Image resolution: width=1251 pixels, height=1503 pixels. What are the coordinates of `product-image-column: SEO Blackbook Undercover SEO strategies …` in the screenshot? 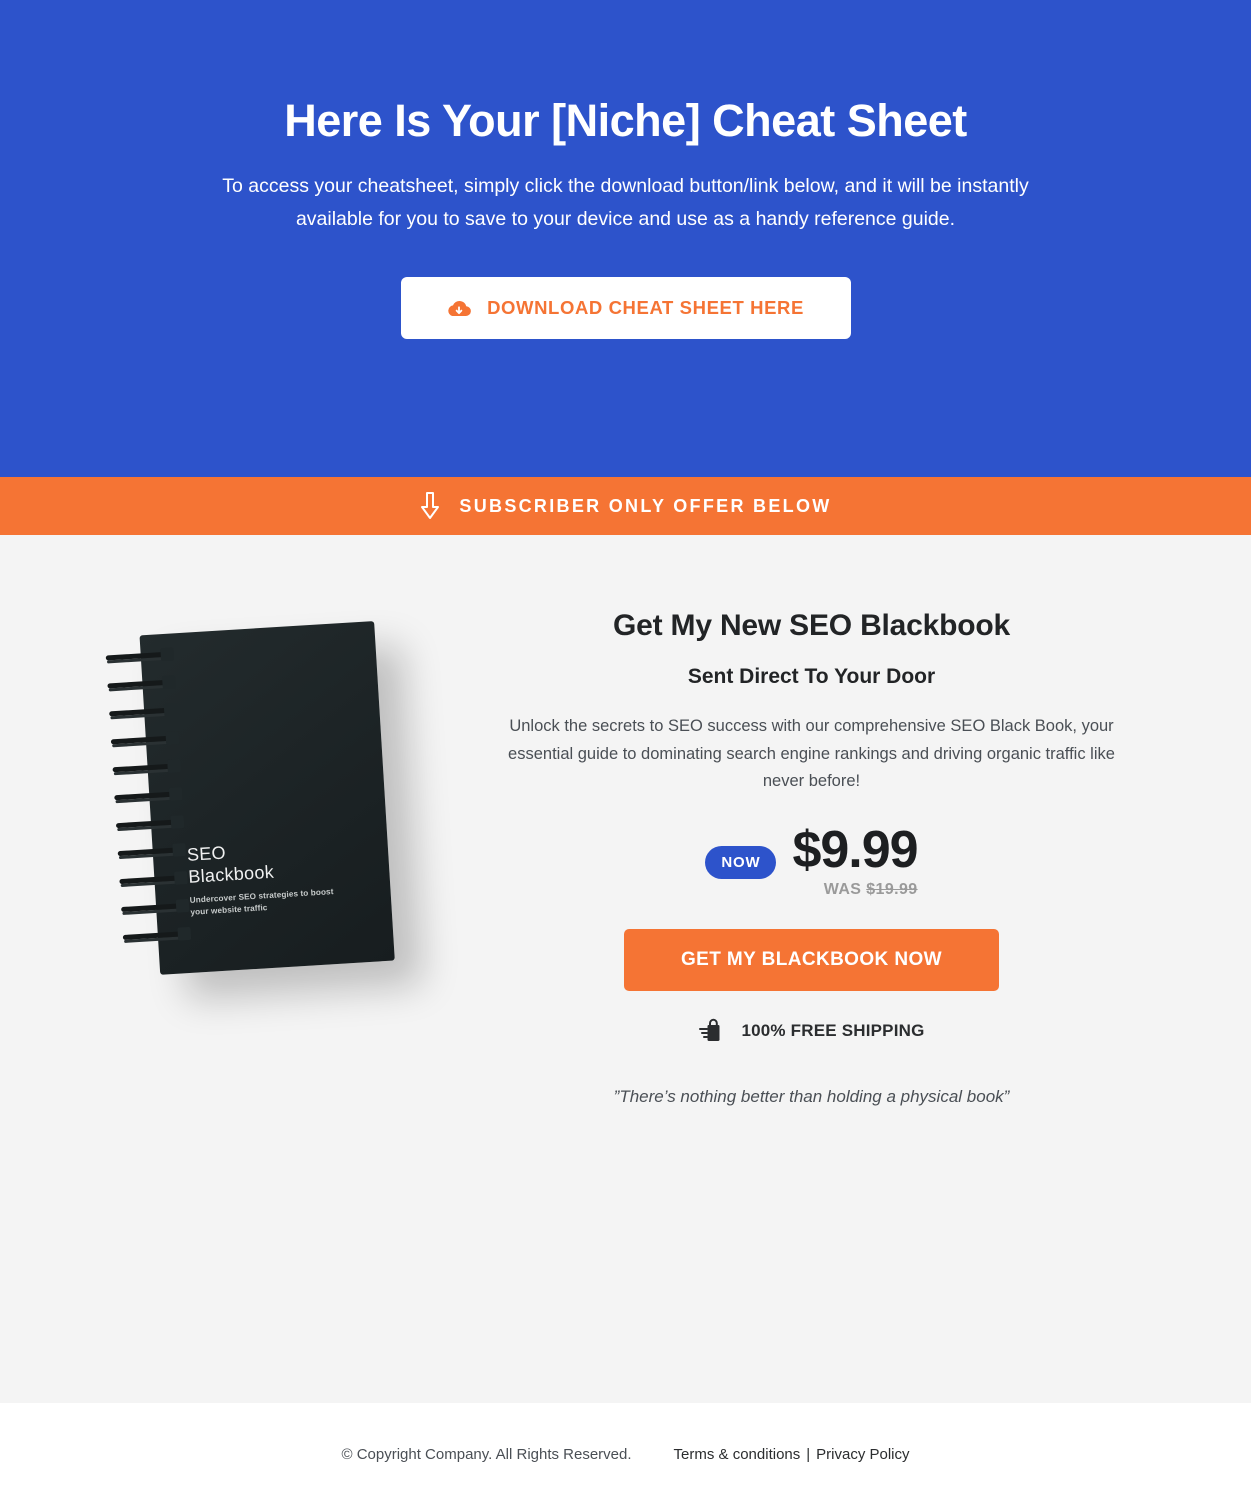 It's located at (250, 858).